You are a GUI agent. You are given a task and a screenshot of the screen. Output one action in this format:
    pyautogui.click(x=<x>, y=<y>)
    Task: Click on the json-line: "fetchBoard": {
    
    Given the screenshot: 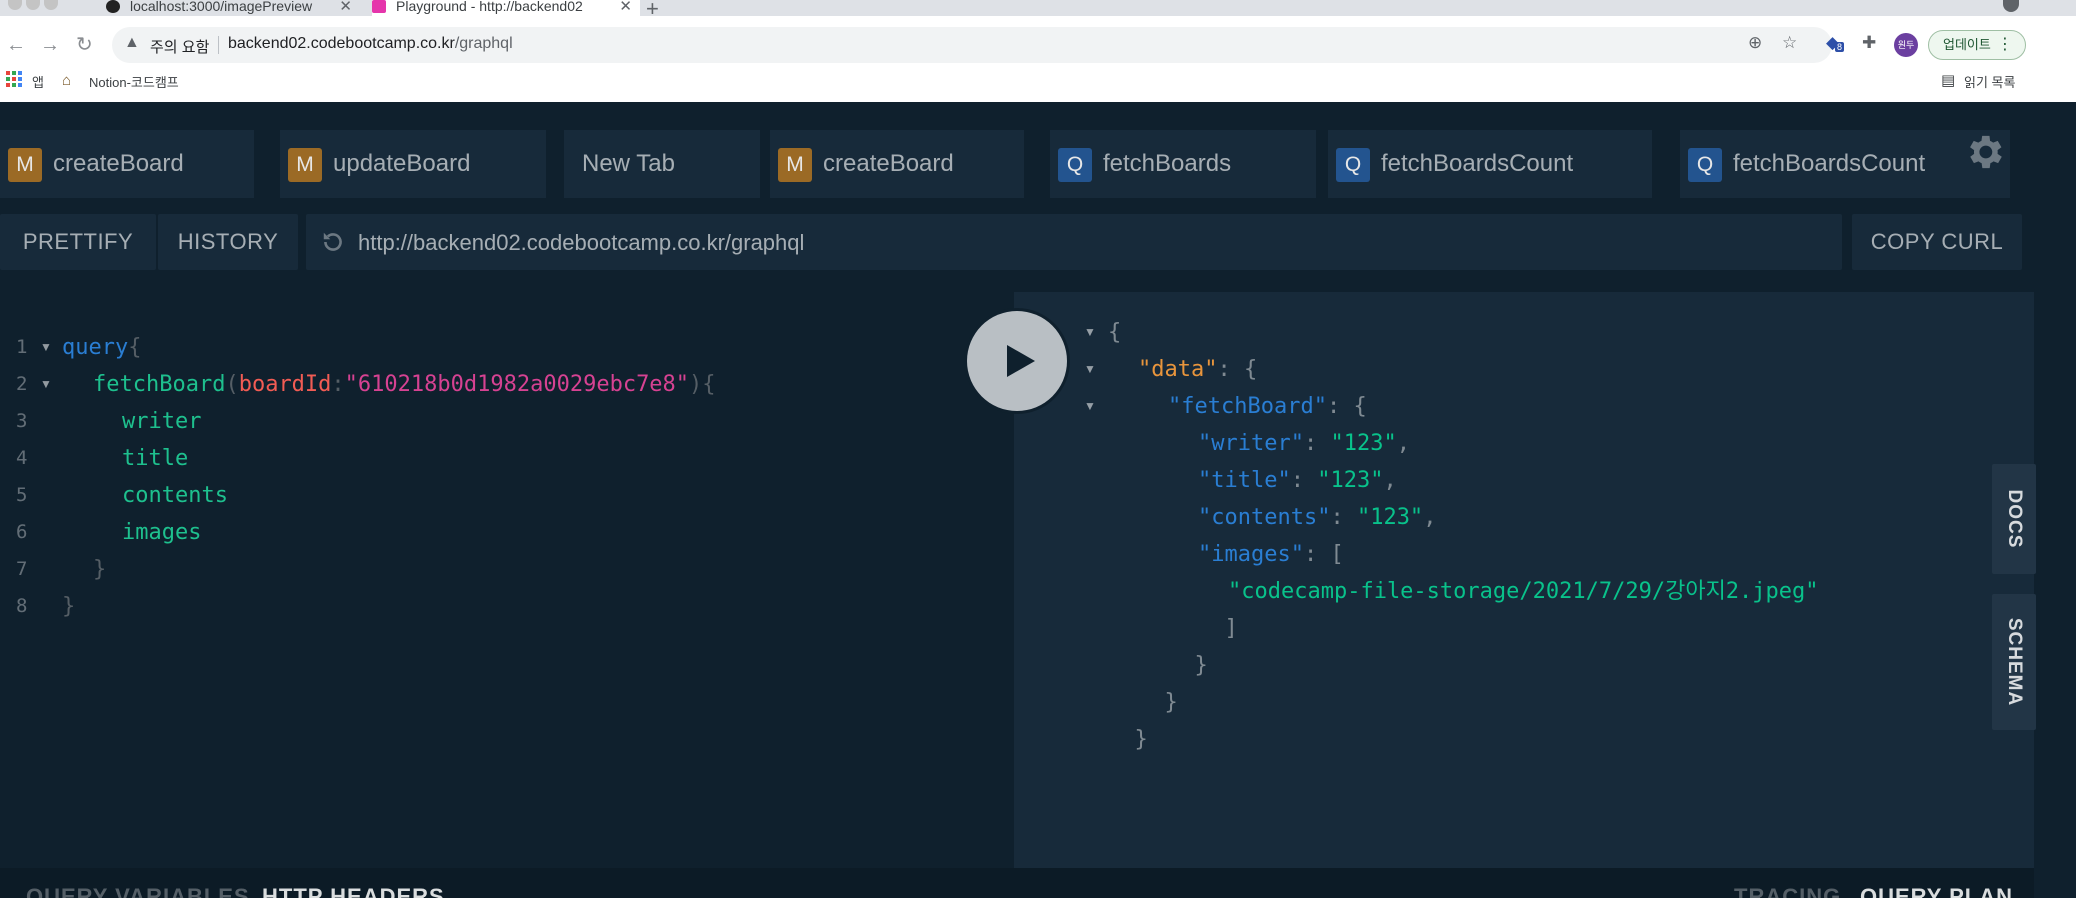 What is the action you would take?
    pyautogui.click(x=1267, y=406)
    